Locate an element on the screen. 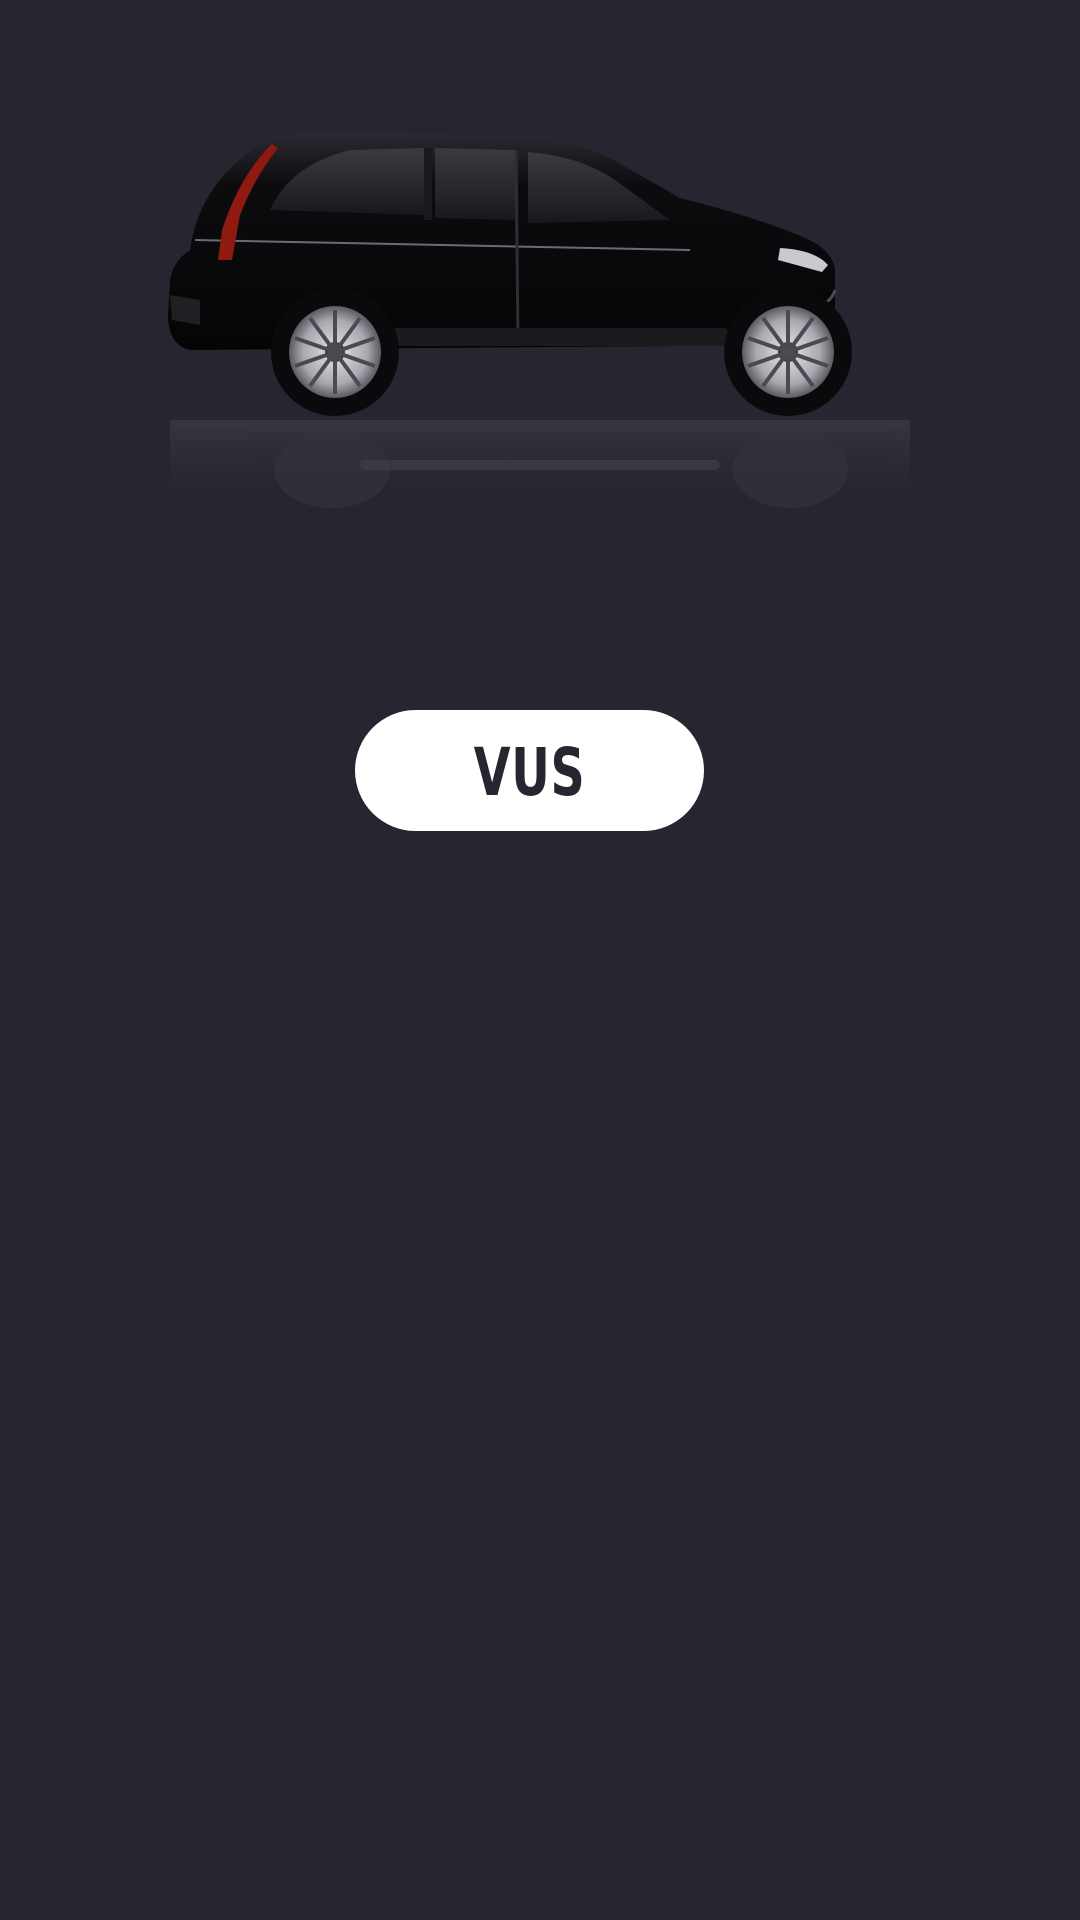  brand-button: VUS is located at coordinates (529, 770).